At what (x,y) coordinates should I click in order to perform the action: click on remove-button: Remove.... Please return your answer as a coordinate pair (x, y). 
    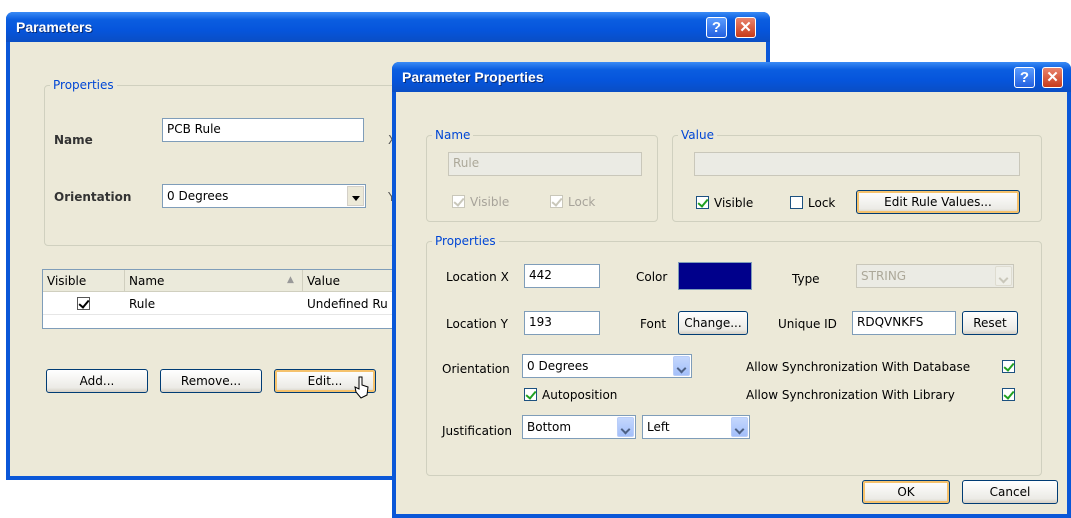
    Looking at the image, I should click on (211, 381).